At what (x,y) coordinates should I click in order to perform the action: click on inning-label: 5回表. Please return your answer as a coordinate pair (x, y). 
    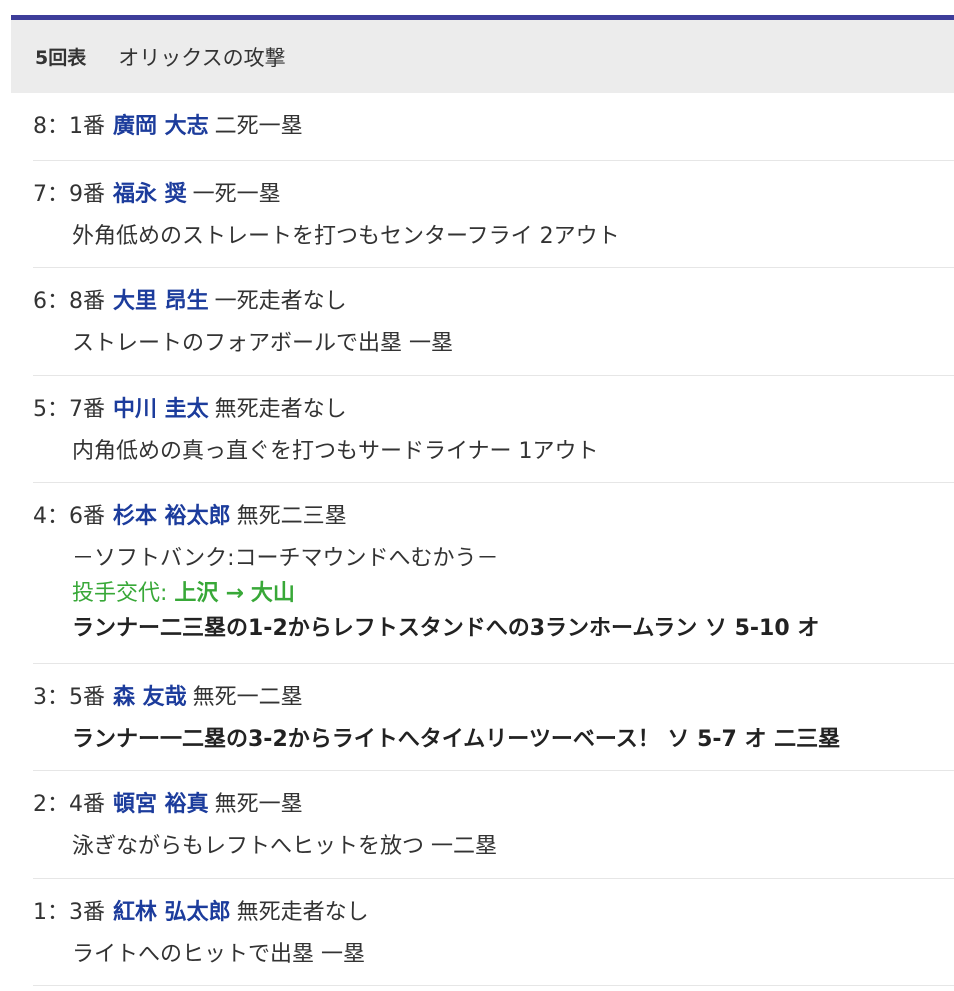
    Looking at the image, I should click on (61, 58).